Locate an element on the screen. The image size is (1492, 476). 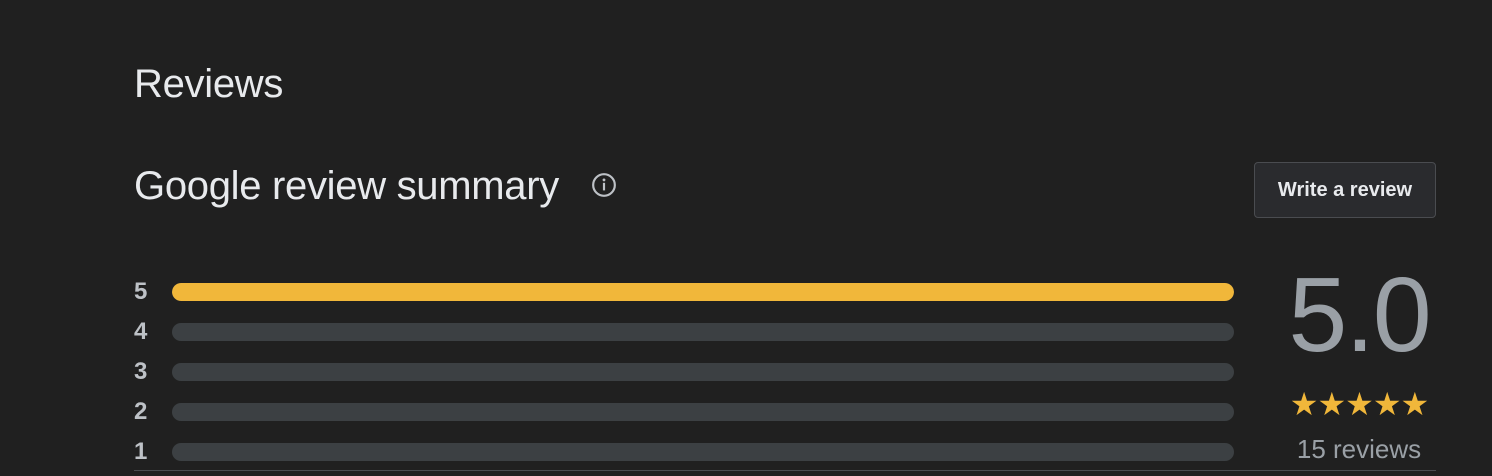
reviews-heading: Reviews is located at coordinates (209, 84).